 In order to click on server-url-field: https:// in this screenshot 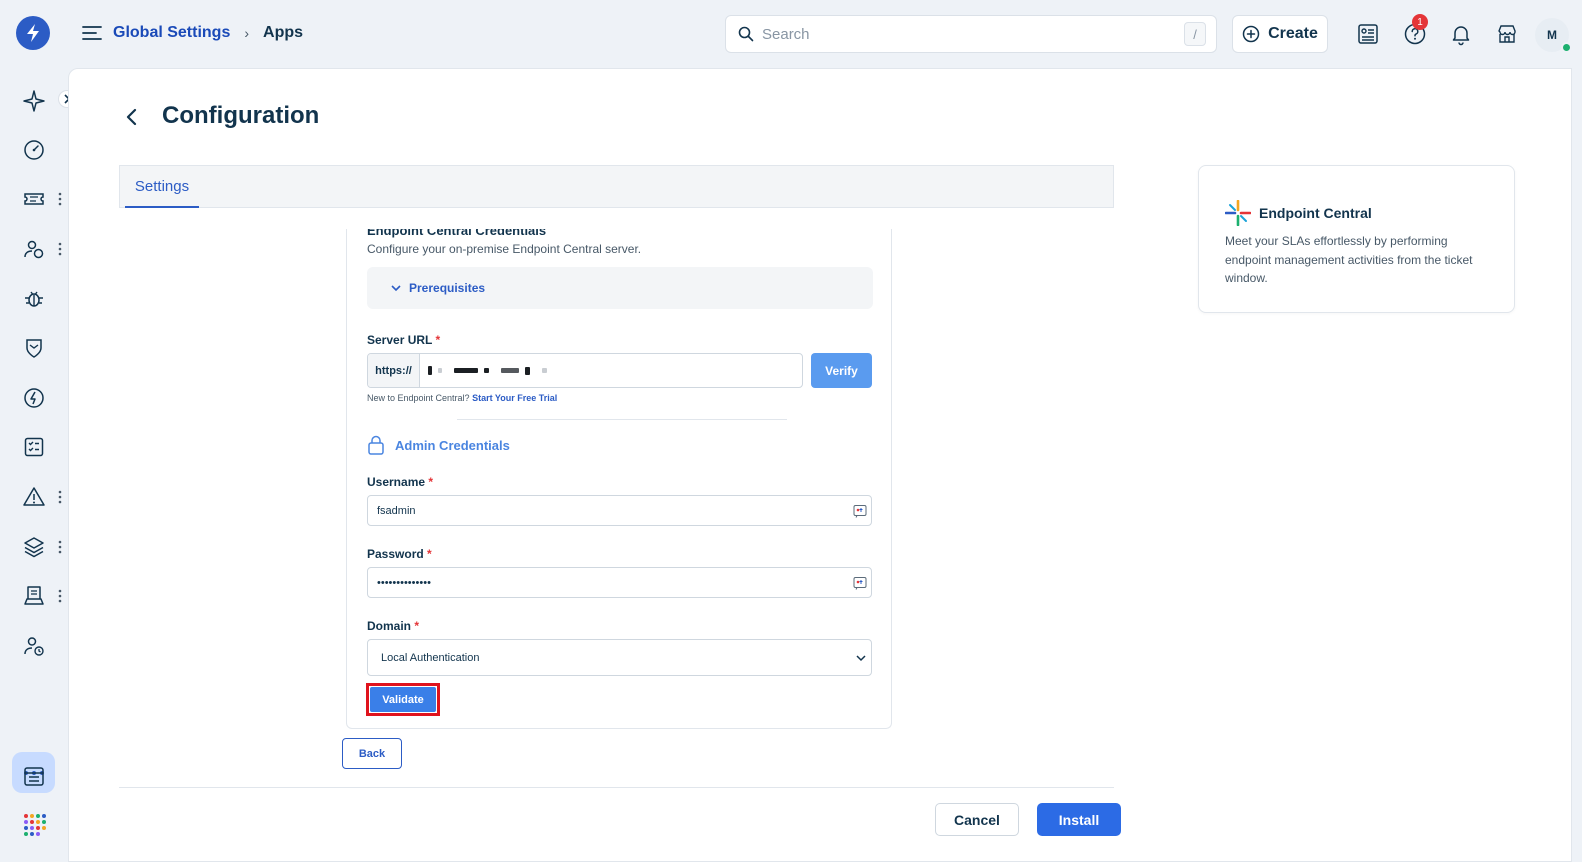, I will do `click(585, 370)`.